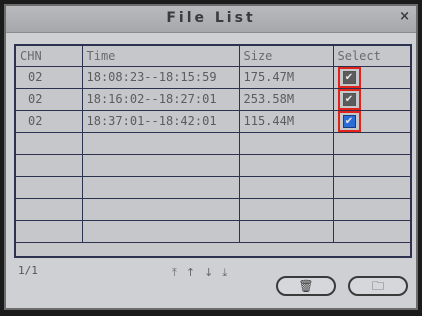  I want to click on title-bar: File List ×, so click(211, 19).